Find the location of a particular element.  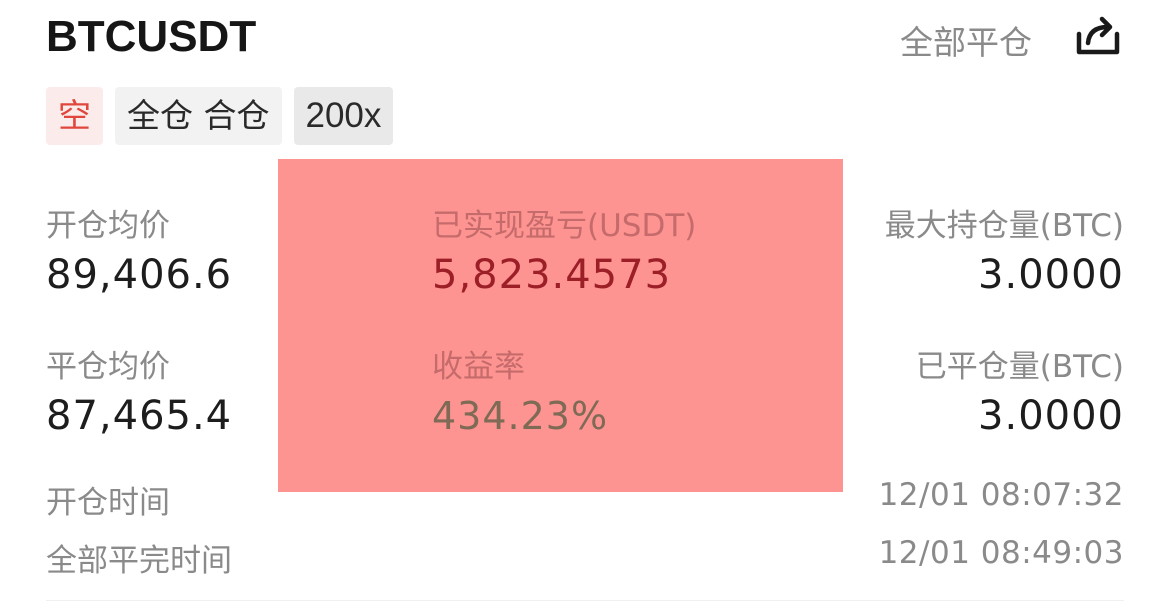

open-time-label: 开仓时间 is located at coordinates (108, 503).